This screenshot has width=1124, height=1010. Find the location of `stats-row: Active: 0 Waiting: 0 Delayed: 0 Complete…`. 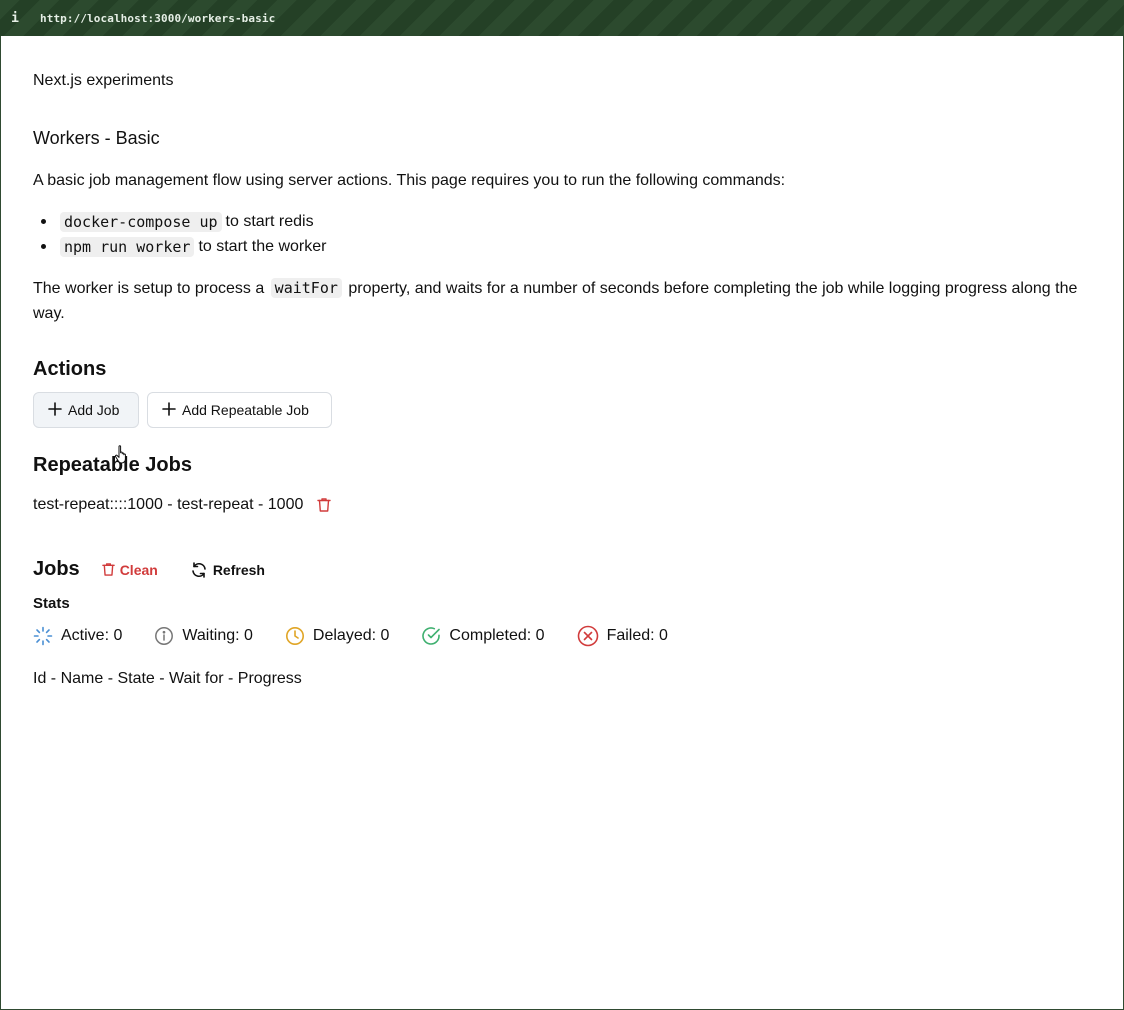

stats-row: Active: 0 Waiting: 0 Delayed: 0 Complete… is located at coordinates (366, 636).